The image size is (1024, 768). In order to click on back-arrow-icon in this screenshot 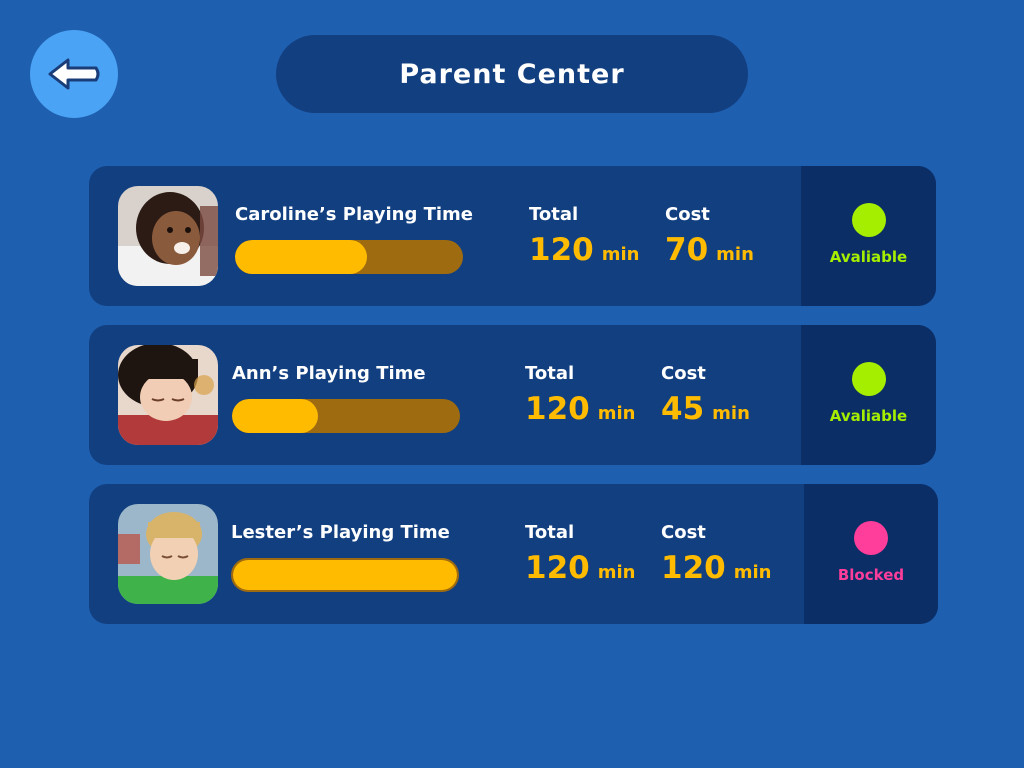, I will do `click(74, 74)`.